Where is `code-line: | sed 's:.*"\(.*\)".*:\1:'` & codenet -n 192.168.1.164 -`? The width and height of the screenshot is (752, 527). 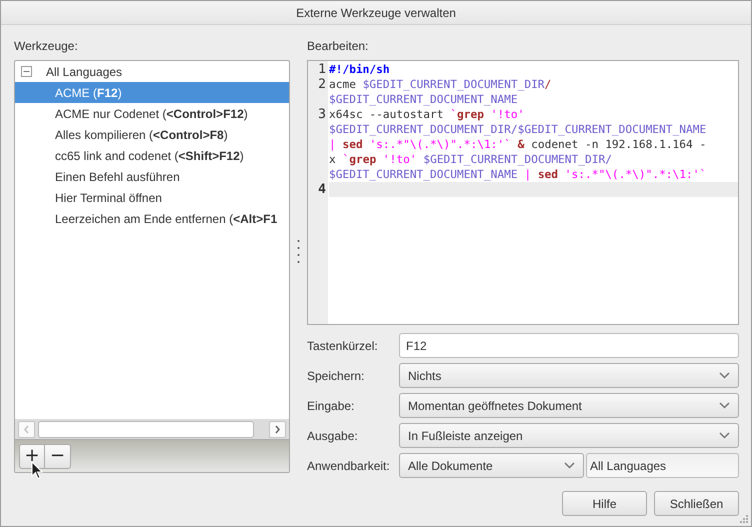 code-line: | sed 's:.*"\(.*\)".*:\1:'` & codenet -n 192.168.1.164 - is located at coordinates (518, 144).